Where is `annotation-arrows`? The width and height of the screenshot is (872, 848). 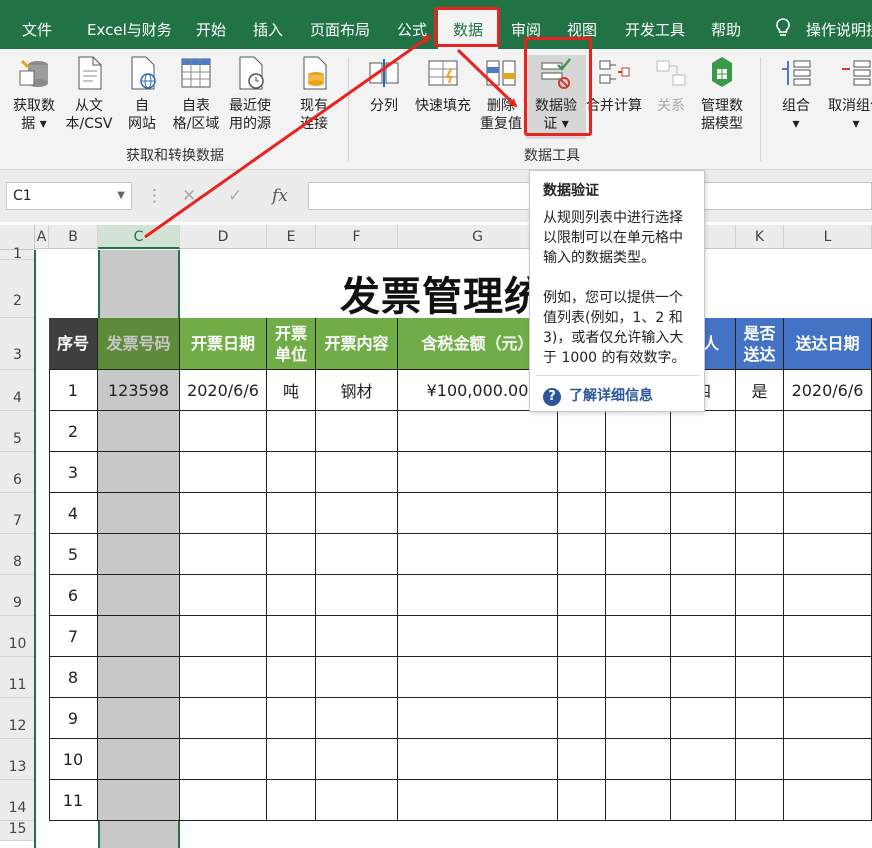 annotation-arrows is located at coordinates (331, 136).